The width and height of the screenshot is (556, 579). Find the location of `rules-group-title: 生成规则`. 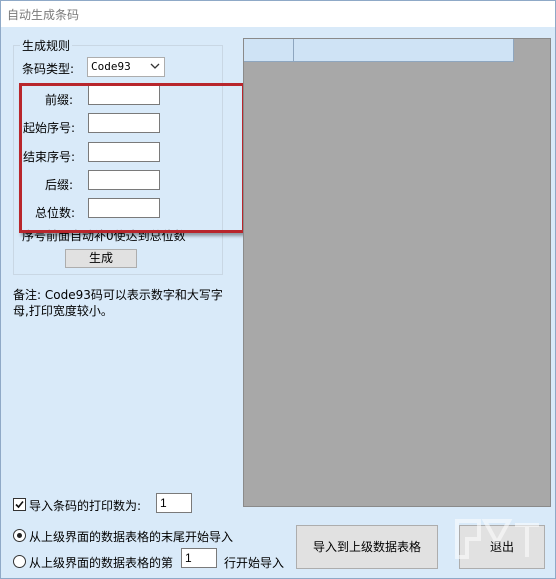

rules-group-title: 生成规则 is located at coordinates (46, 45).